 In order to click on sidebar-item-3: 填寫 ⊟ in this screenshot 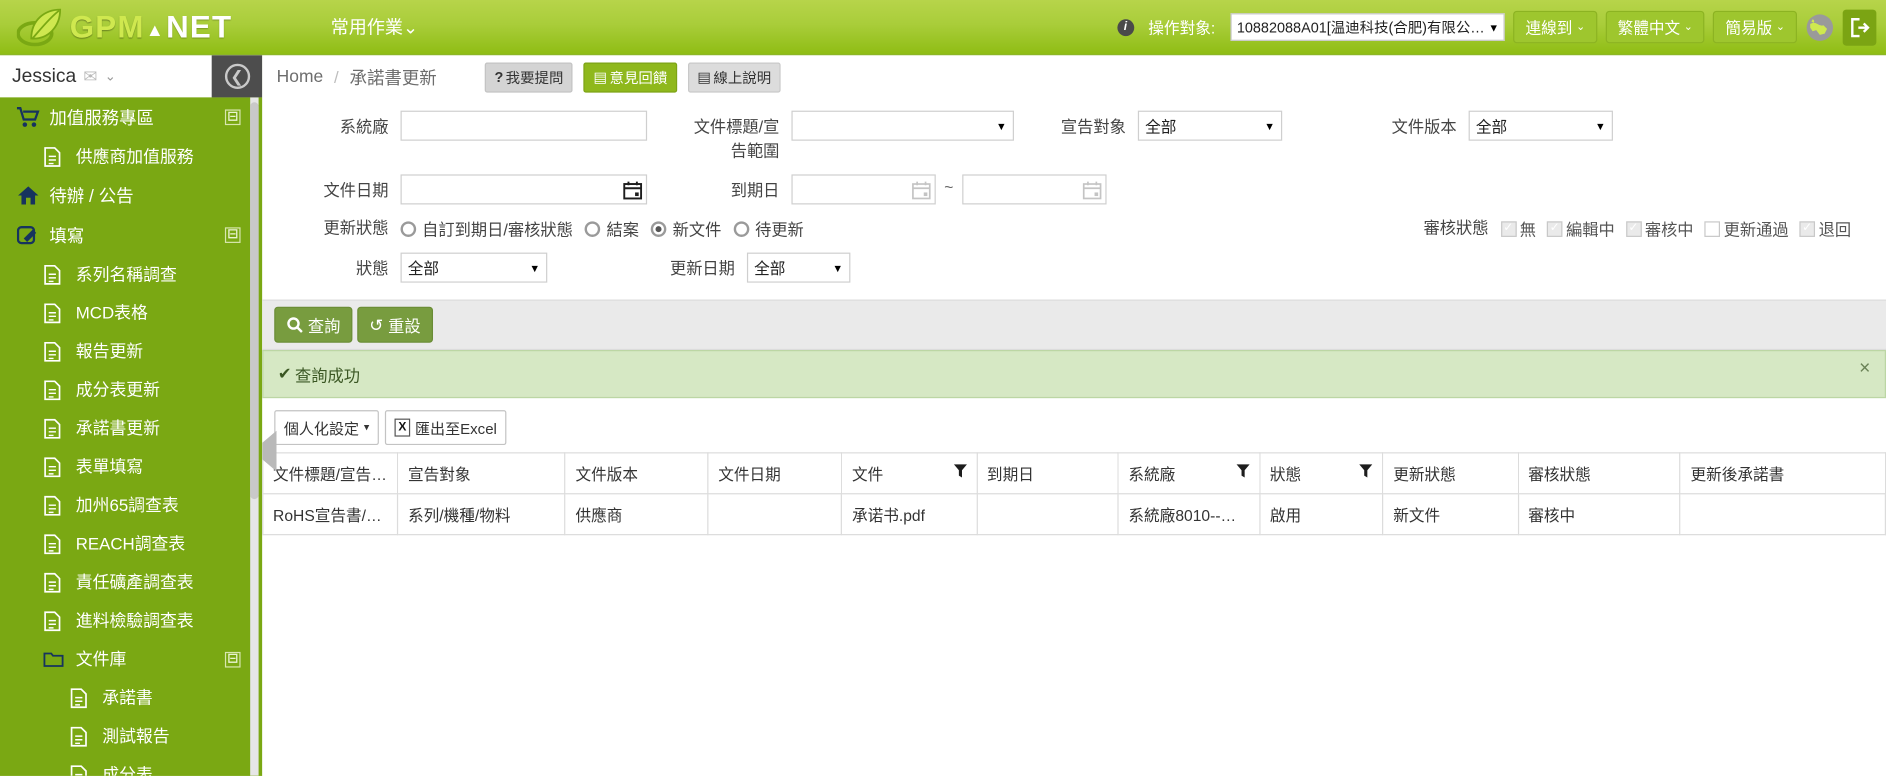, I will do `click(131, 235)`.